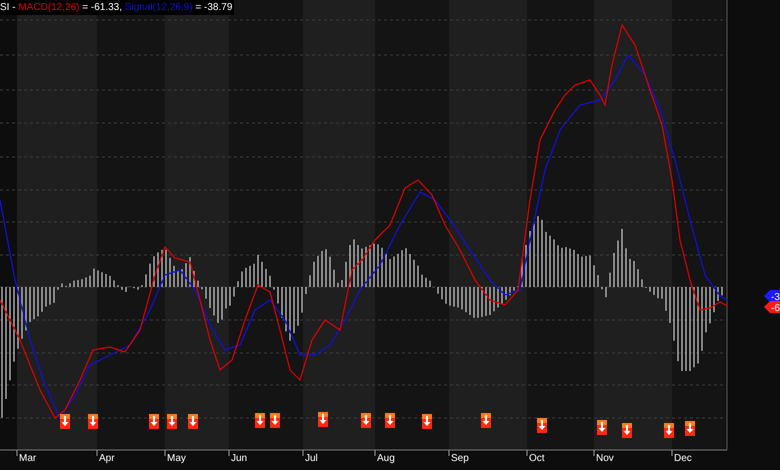 This screenshot has width=780, height=470. What do you see at coordinates (176, 458) in the screenshot?
I see `month-label: May` at bounding box center [176, 458].